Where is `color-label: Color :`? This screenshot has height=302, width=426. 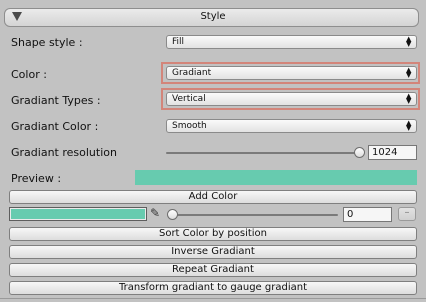 color-label: Color : is located at coordinates (29, 74).